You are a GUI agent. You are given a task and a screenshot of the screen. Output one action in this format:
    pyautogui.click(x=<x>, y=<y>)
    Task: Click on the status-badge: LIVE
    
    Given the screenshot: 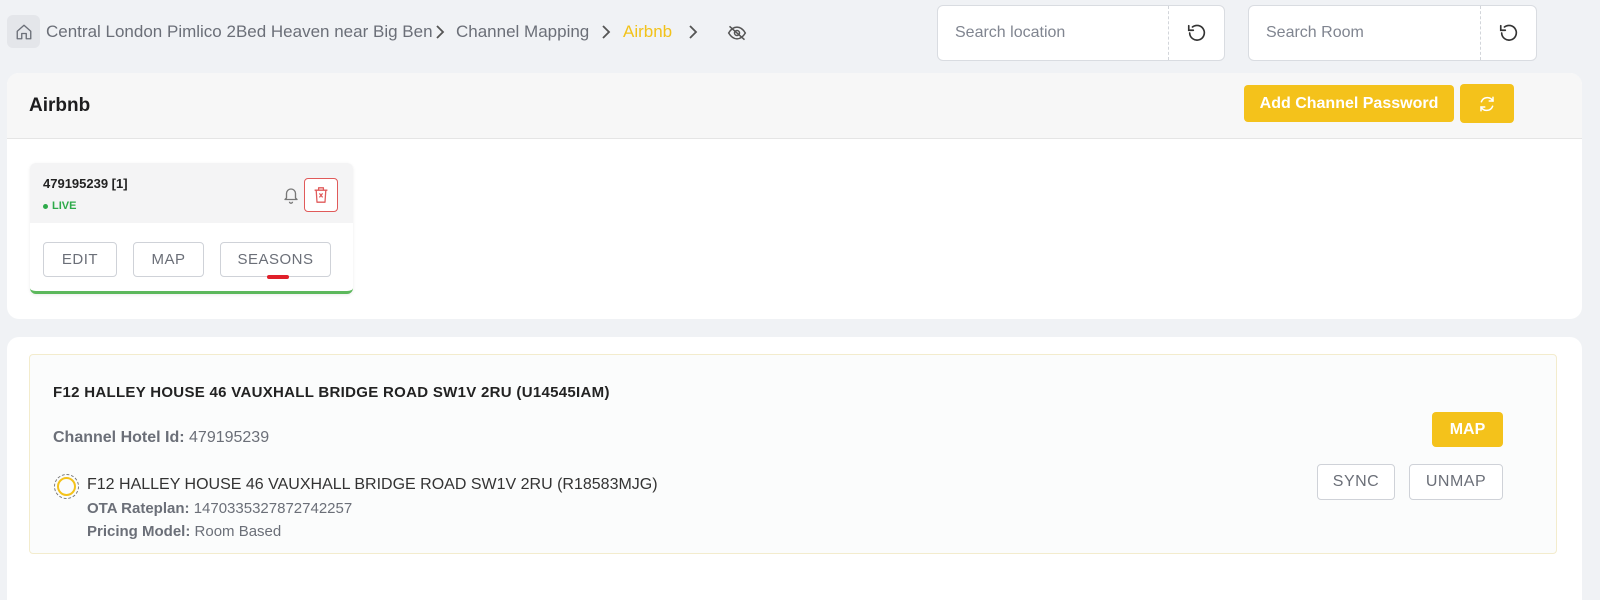 What is the action you would take?
    pyautogui.click(x=59, y=206)
    